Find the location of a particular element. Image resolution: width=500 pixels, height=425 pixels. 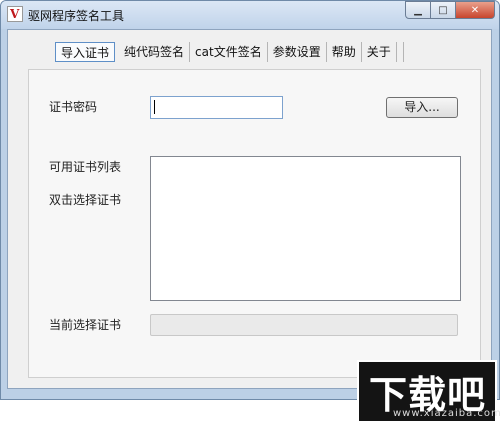

maximize-icon: □ is located at coordinates (443, 10).